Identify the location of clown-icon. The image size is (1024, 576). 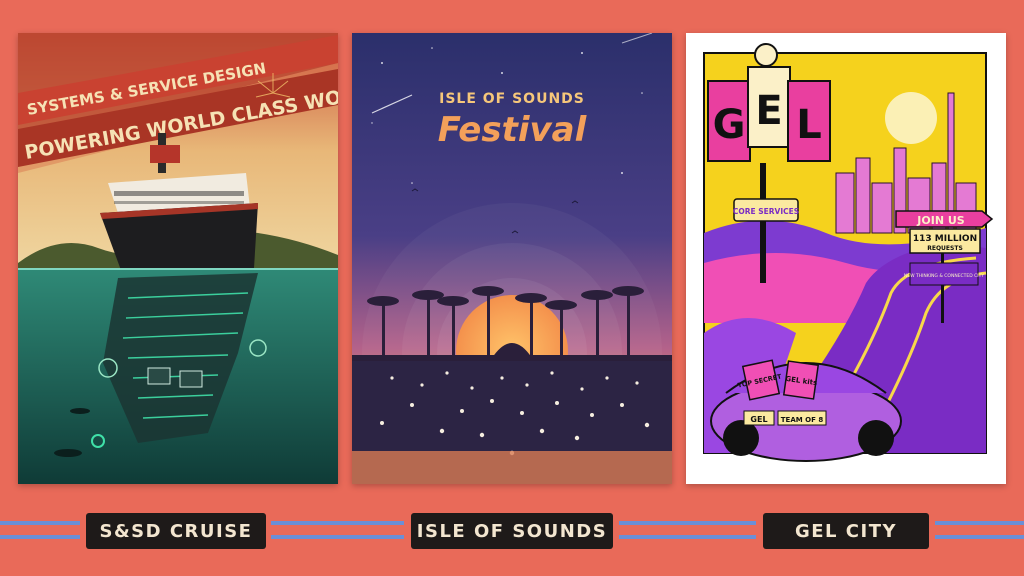
(766, 55).